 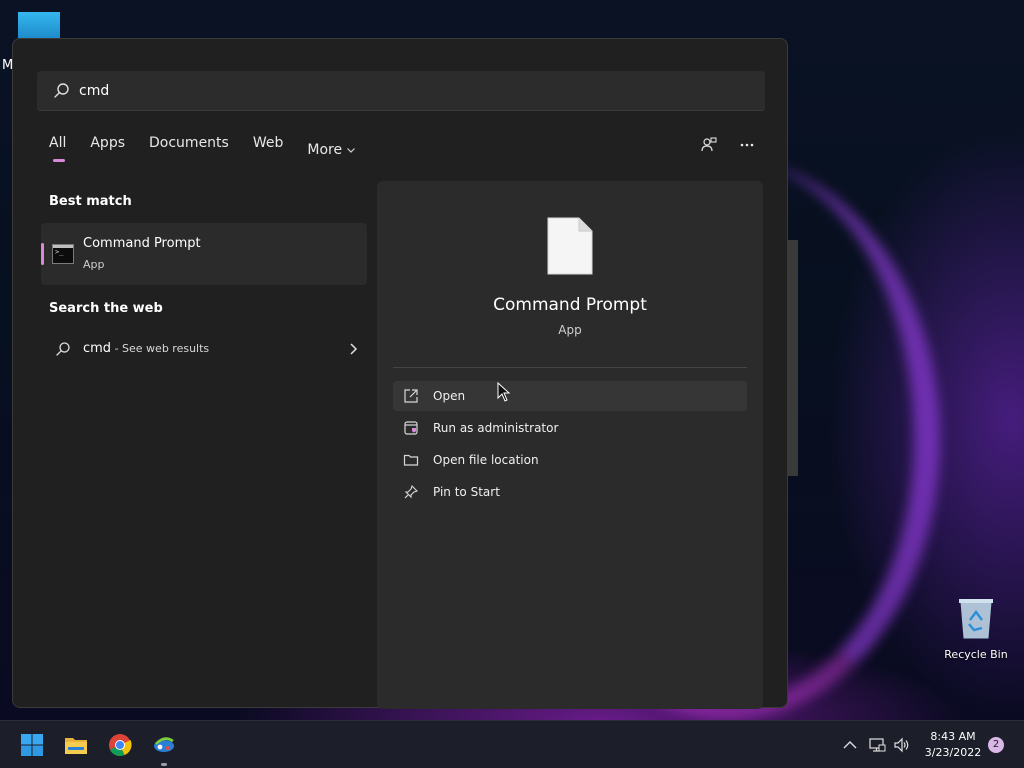 What do you see at coordinates (976, 619) in the screenshot?
I see `recycle-bin-icon` at bounding box center [976, 619].